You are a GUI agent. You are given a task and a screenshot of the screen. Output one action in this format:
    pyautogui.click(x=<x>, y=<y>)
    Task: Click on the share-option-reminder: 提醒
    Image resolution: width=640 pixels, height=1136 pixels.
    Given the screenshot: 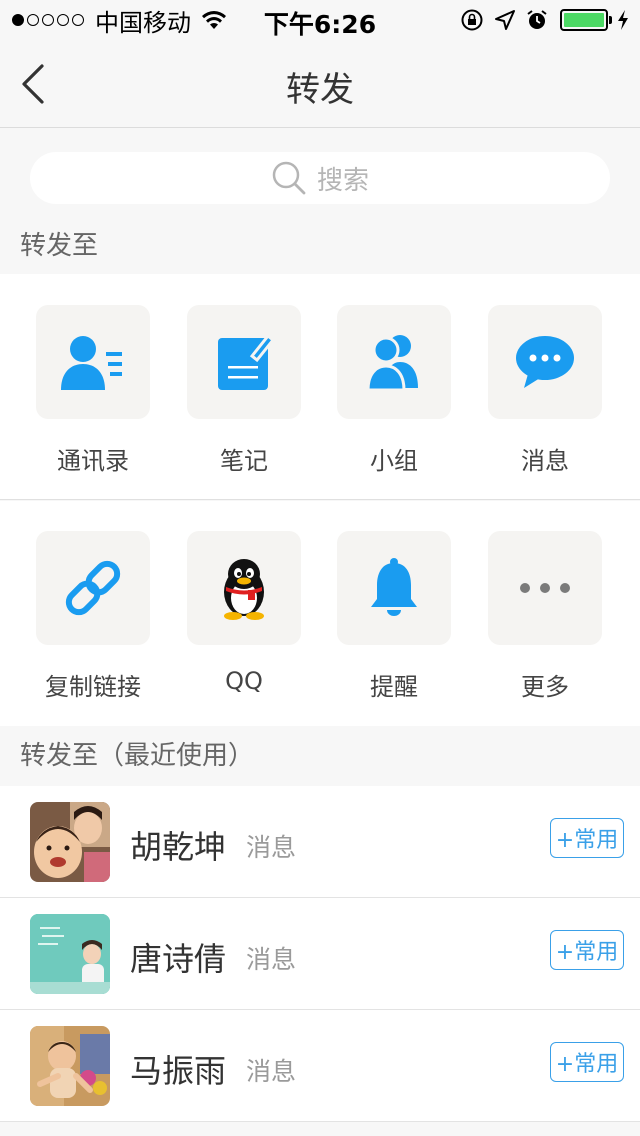 What is the action you would take?
    pyautogui.click(x=394, y=616)
    